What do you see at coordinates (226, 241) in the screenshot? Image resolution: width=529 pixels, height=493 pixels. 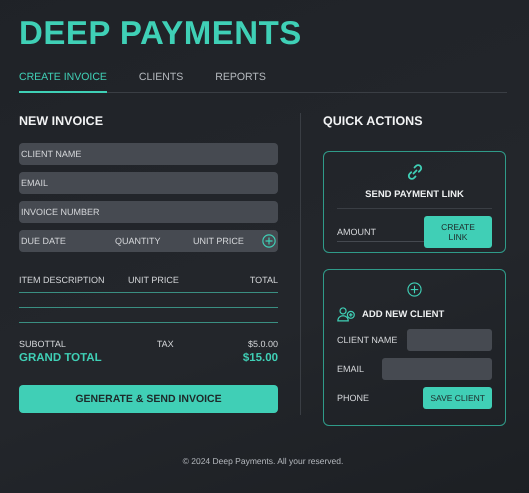 I see `input-field: UNIT PRICE` at bounding box center [226, 241].